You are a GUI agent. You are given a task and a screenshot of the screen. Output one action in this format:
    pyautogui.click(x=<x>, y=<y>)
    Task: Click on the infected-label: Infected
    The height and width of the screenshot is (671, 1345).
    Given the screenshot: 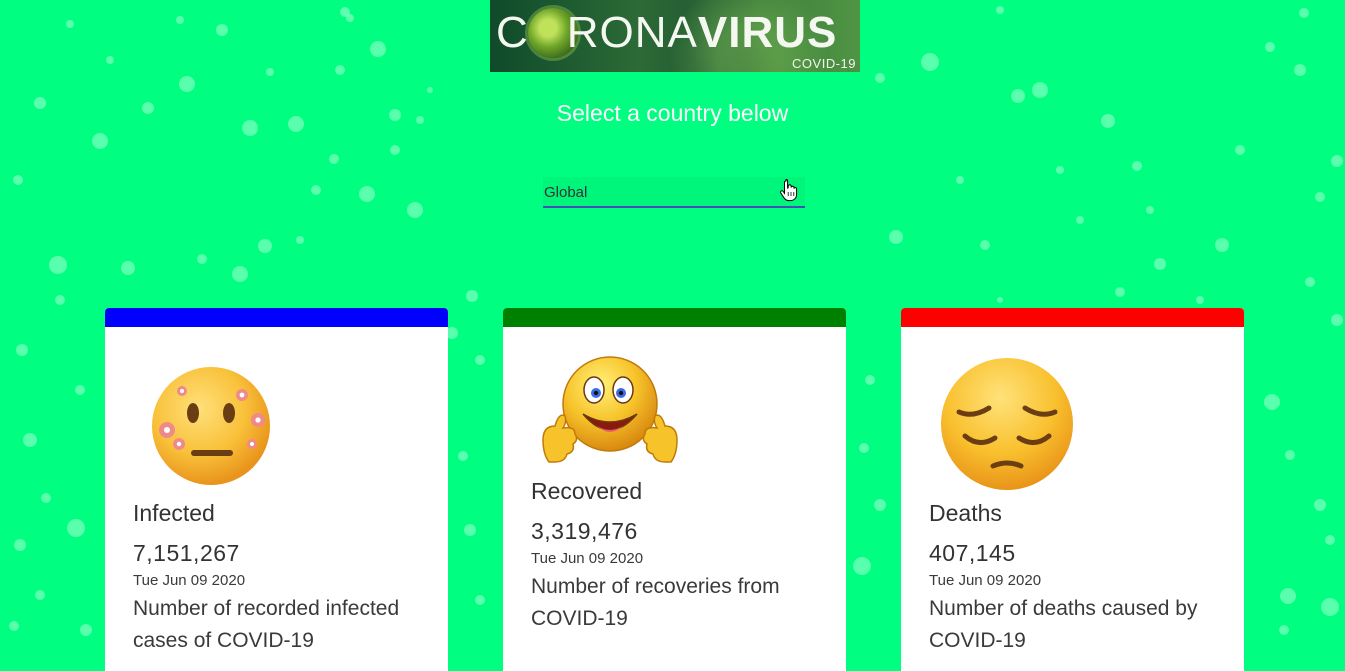 What is the action you would take?
    pyautogui.click(x=174, y=513)
    